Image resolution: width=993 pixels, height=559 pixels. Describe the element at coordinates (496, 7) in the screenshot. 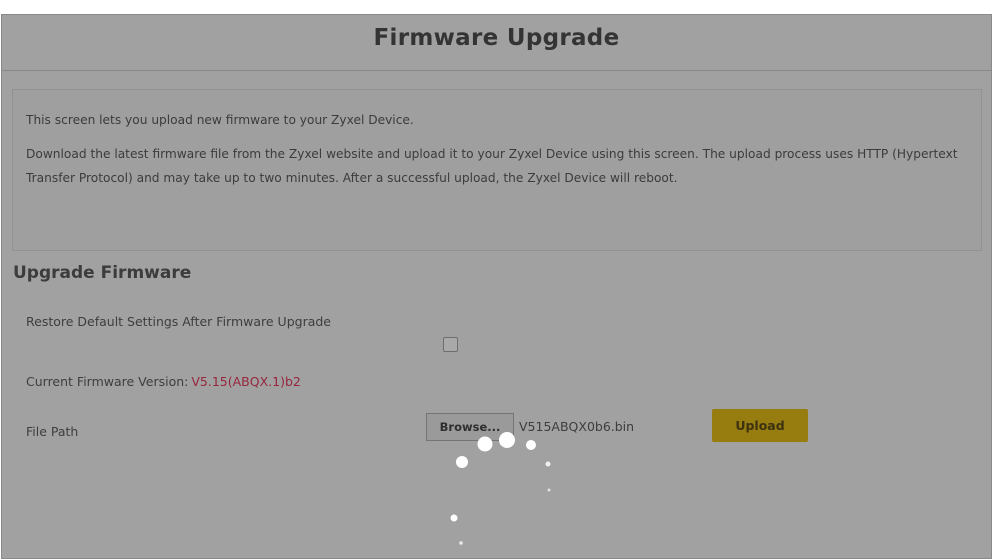

I see `figure-caption-area` at that location.